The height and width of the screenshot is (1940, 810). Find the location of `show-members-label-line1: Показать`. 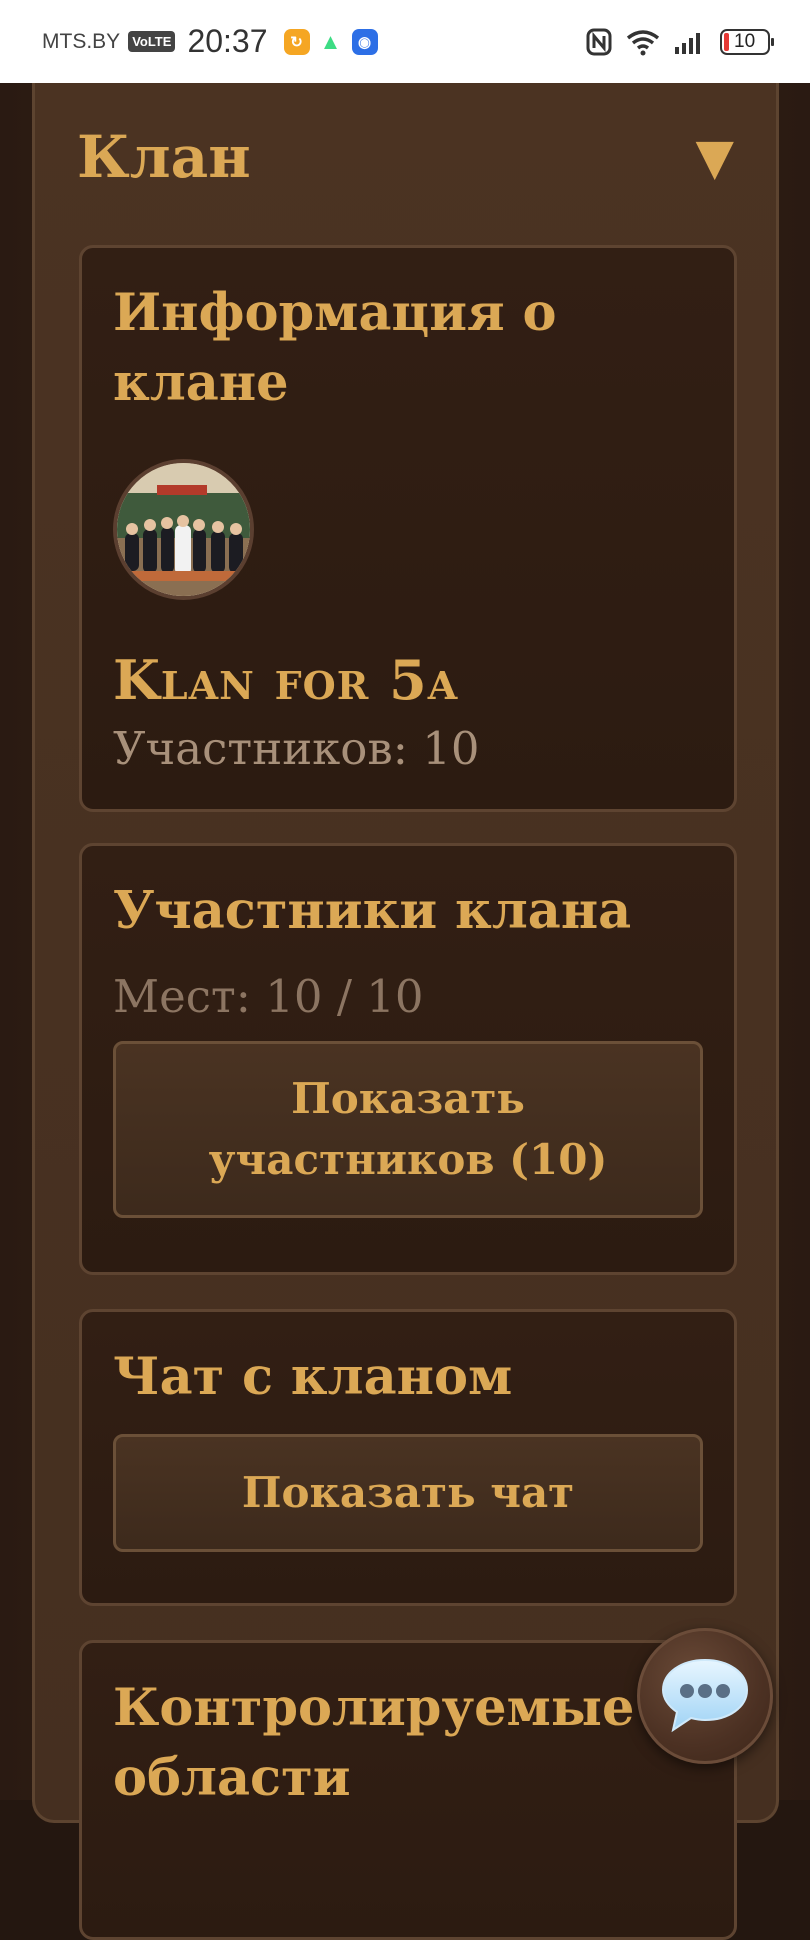

show-members-label-line1: Показать is located at coordinates (408, 1098).